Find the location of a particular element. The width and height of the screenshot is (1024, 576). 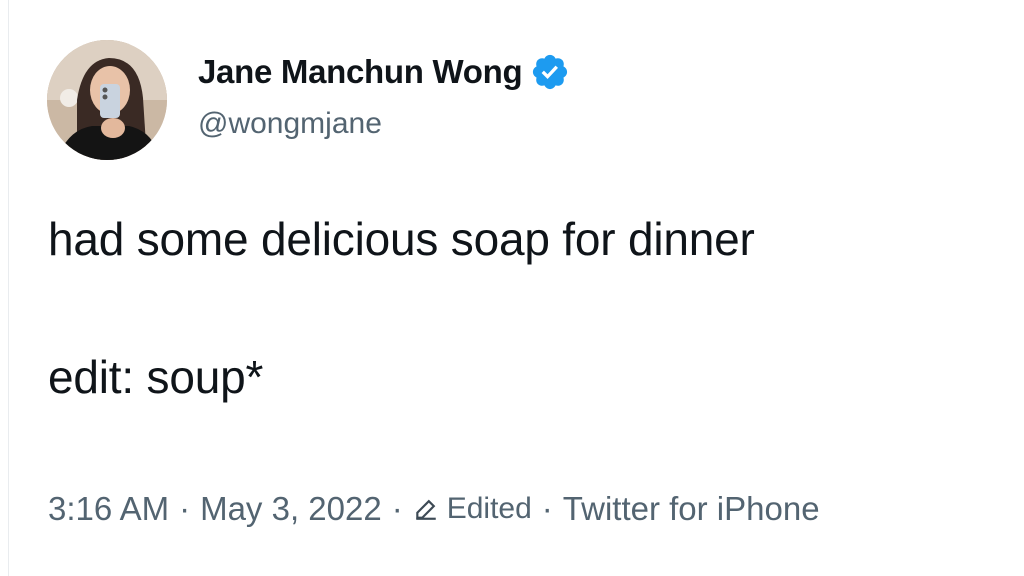

verified-badge-icon is located at coordinates (550, 72).